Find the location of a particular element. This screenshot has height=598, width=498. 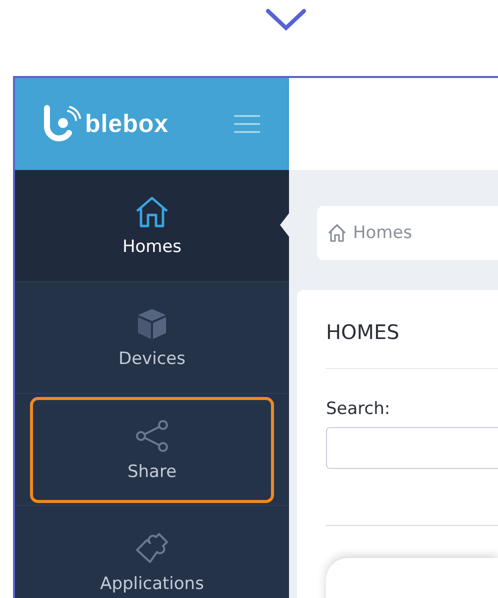

share-icon is located at coordinates (152, 436).